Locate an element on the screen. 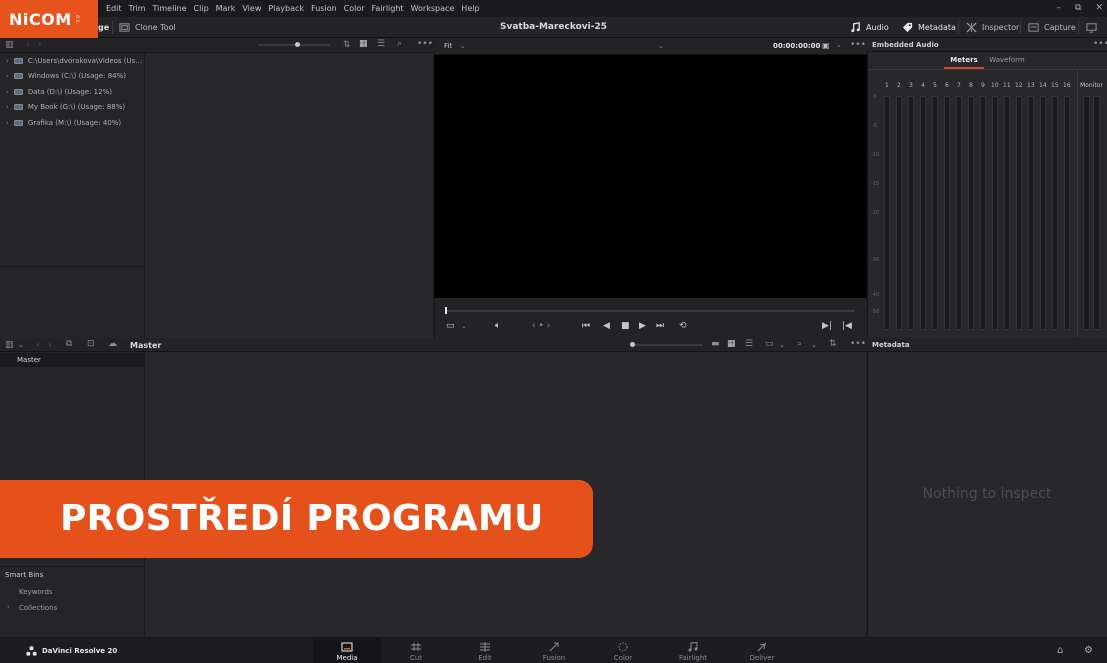 The image size is (1107, 663). metadata-button: Metadata is located at coordinates (929, 27).